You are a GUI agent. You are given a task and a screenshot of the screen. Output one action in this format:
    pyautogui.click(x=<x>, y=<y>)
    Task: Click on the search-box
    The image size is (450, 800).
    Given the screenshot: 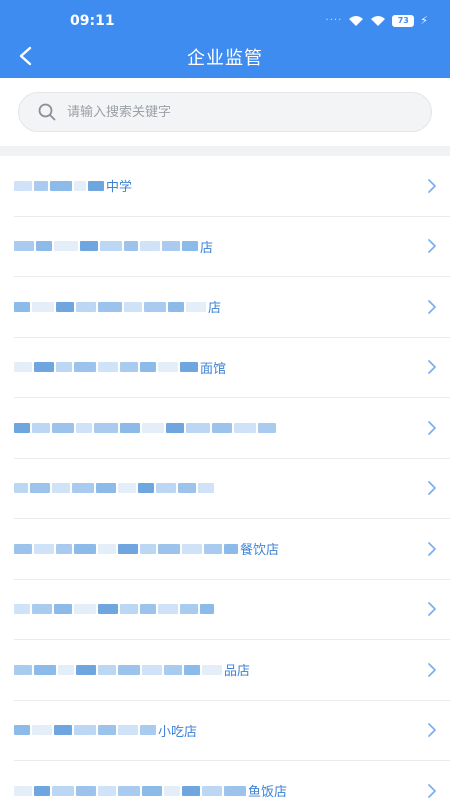 What is the action you would take?
    pyautogui.click(x=225, y=112)
    